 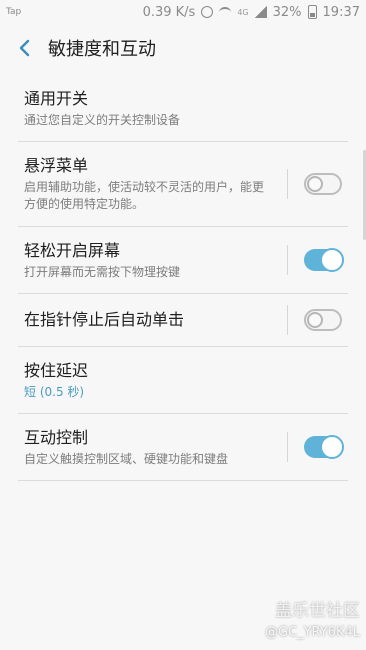 I want to click on divider, so click(x=183, y=480).